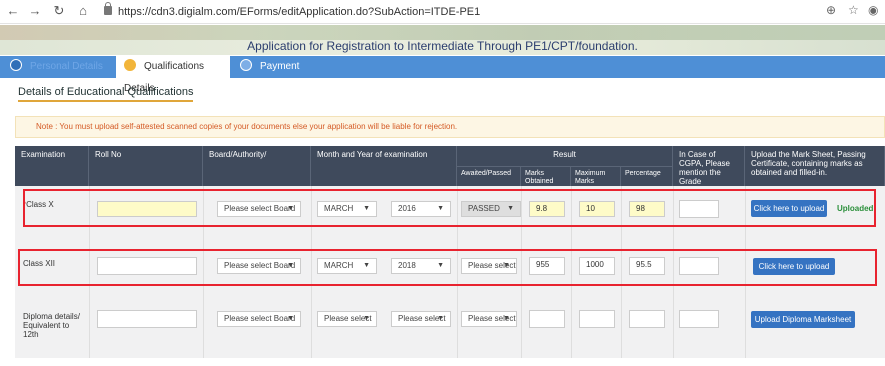 The width and height of the screenshot is (885, 366). Describe the element at coordinates (421, 319) in the screenshot. I see `year-select: Please select ▼` at that location.